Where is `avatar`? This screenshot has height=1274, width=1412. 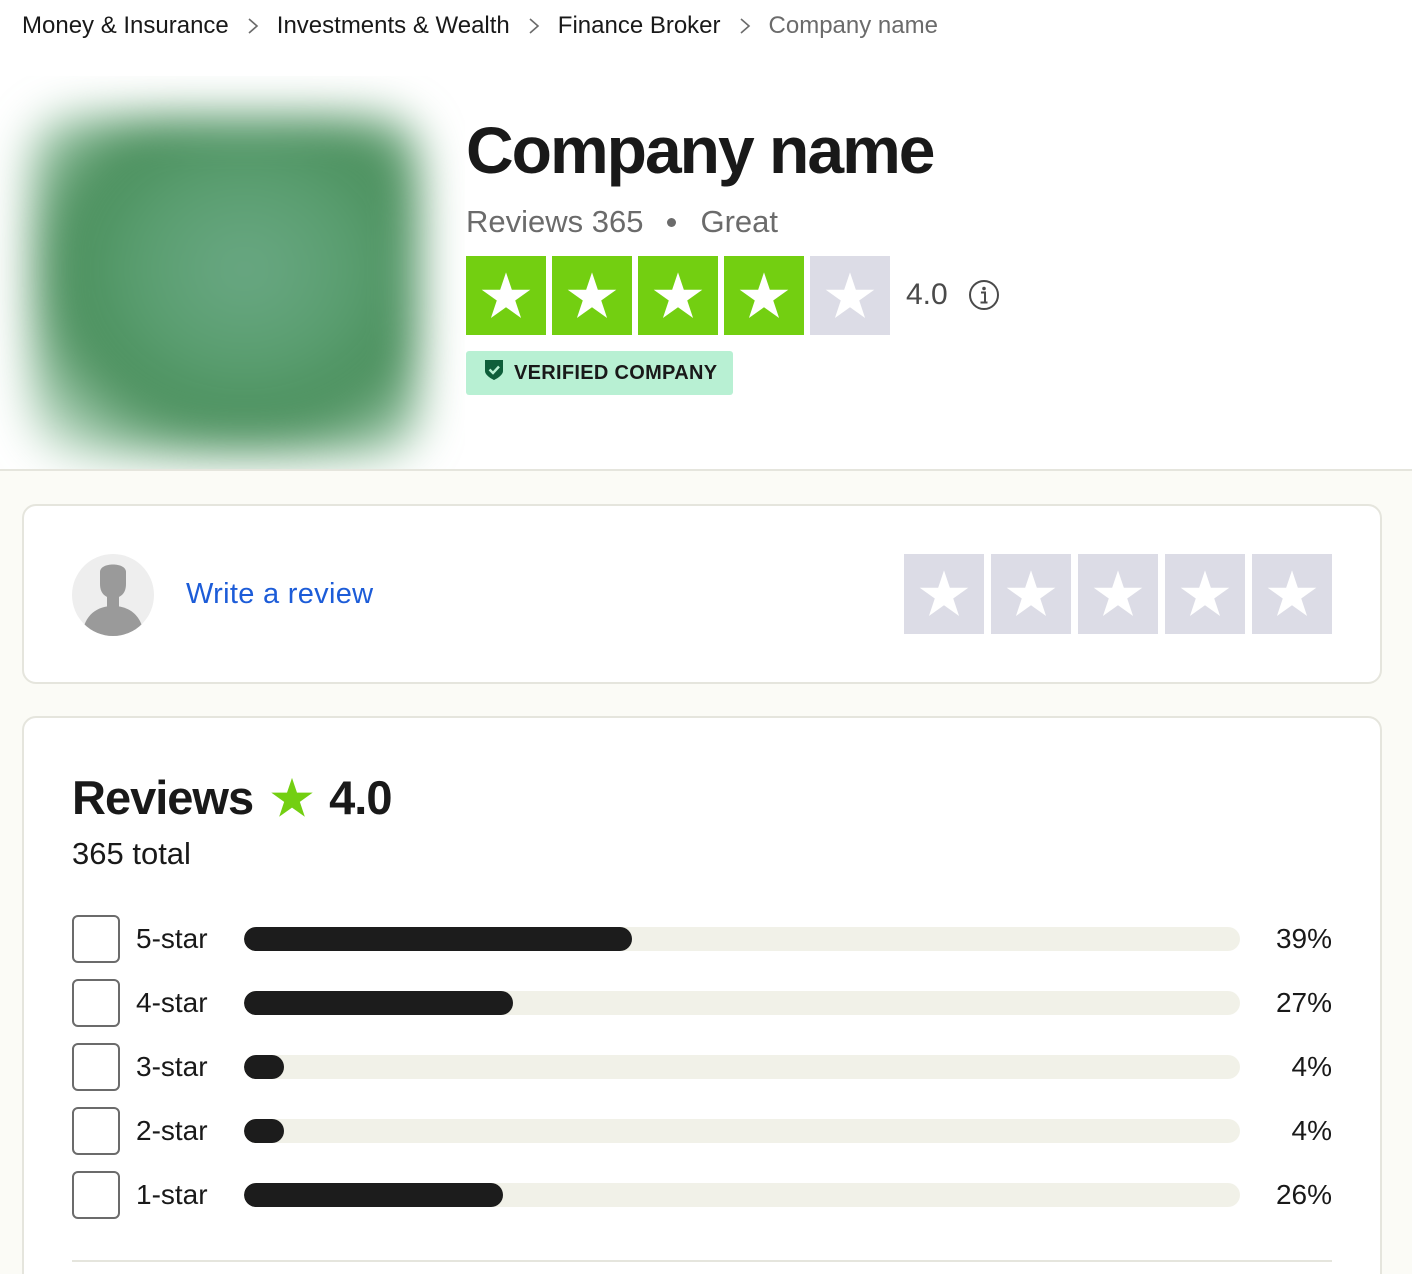
avatar is located at coordinates (113, 595).